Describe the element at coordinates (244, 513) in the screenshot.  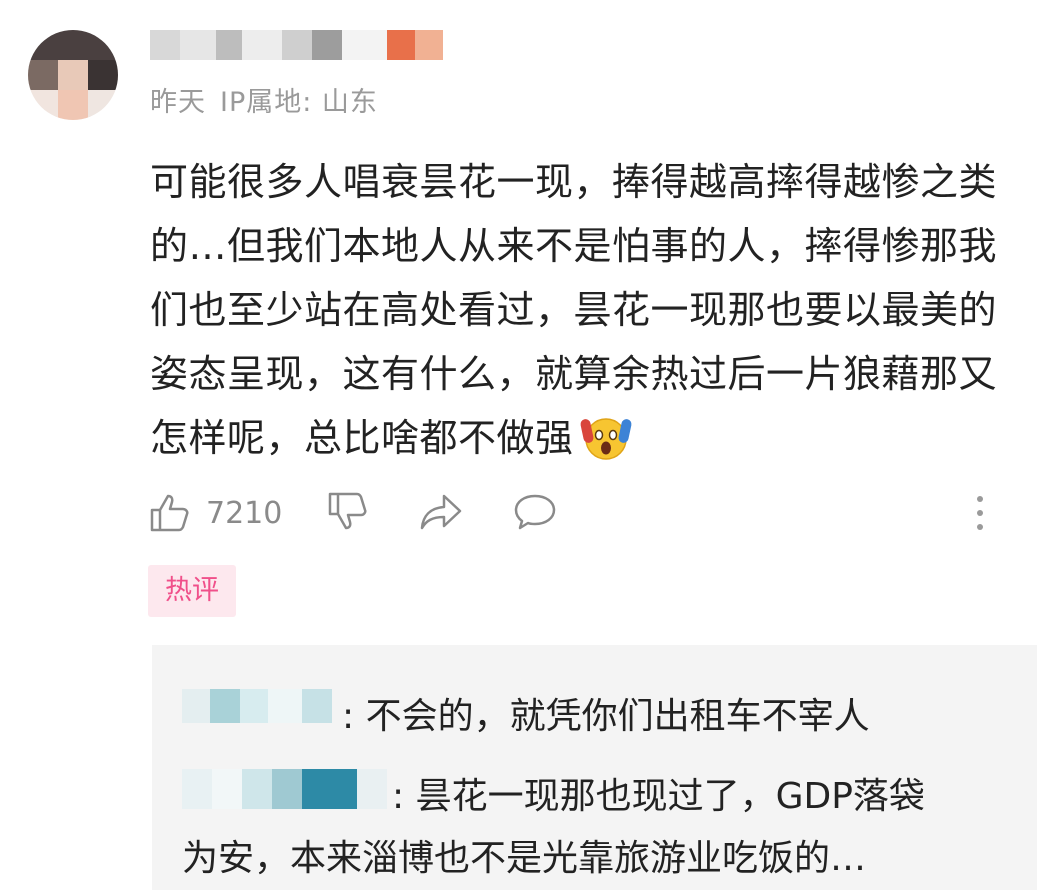
I see `like-count: 7210` at that location.